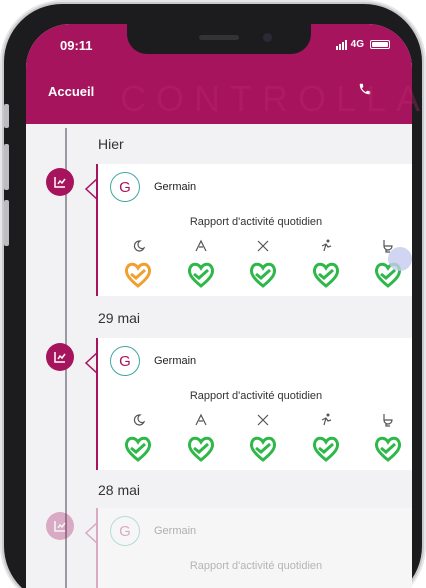 The height and width of the screenshot is (588, 426). Describe the element at coordinates (341, 44) in the screenshot. I see `signal-icon` at that location.